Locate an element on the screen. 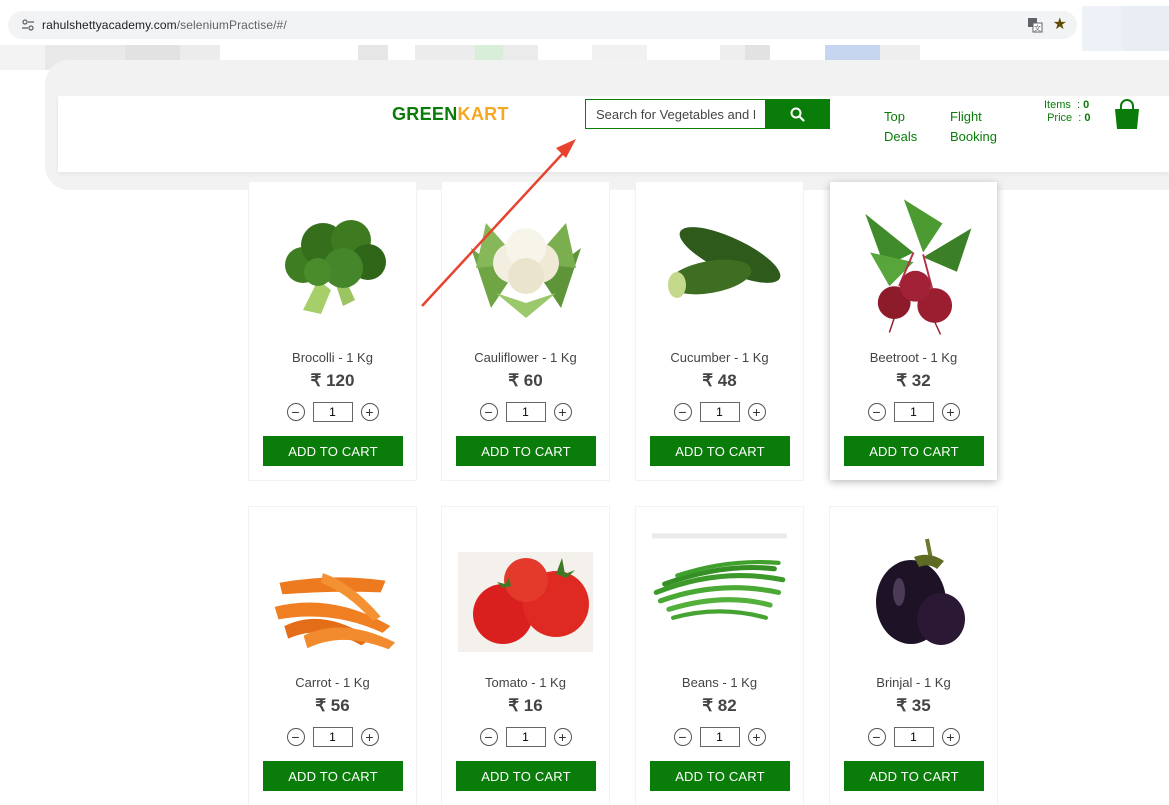 This screenshot has width=1169, height=805. url-host: rahulshettyacademy.com is located at coordinates (109, 25).